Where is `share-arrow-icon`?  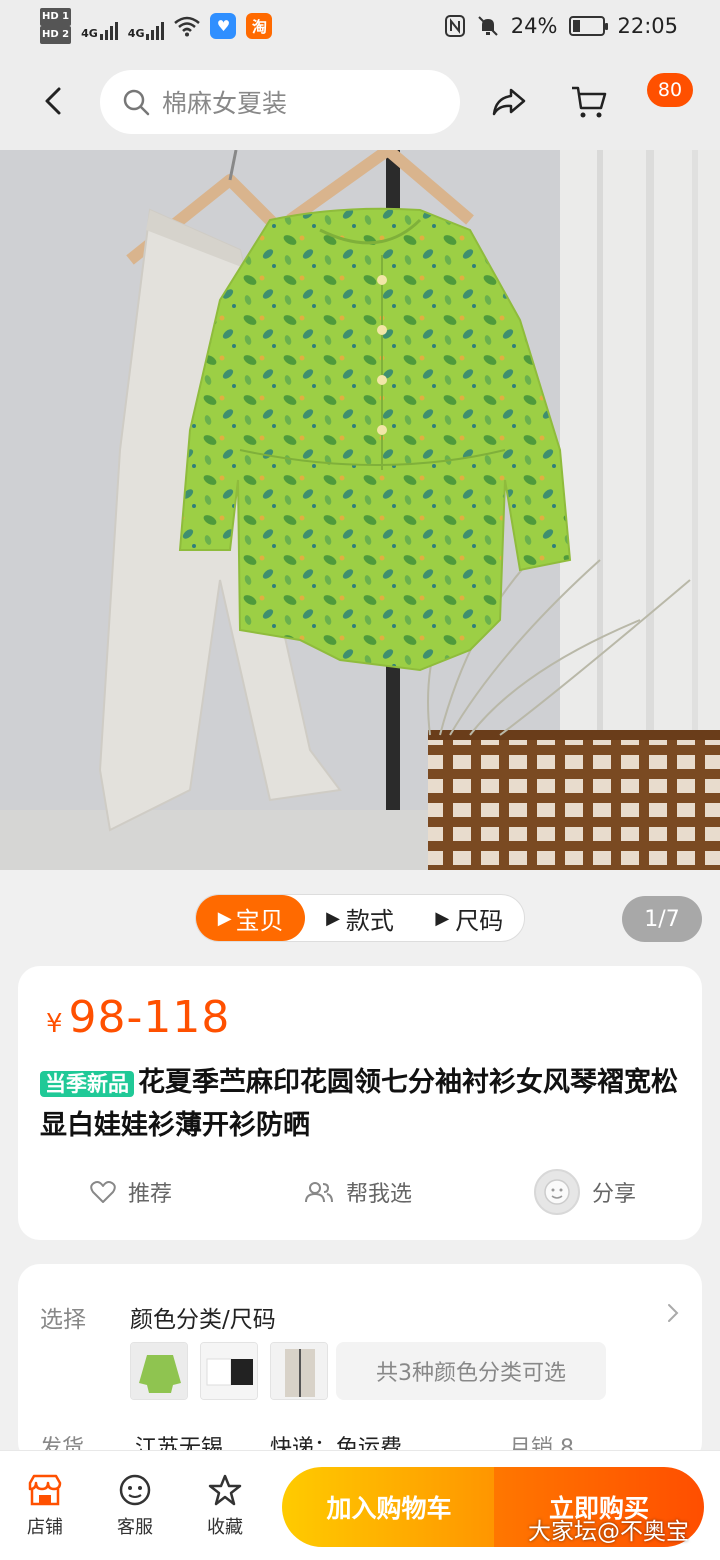 share-arrow-icon is located at coordinates (509, 102).